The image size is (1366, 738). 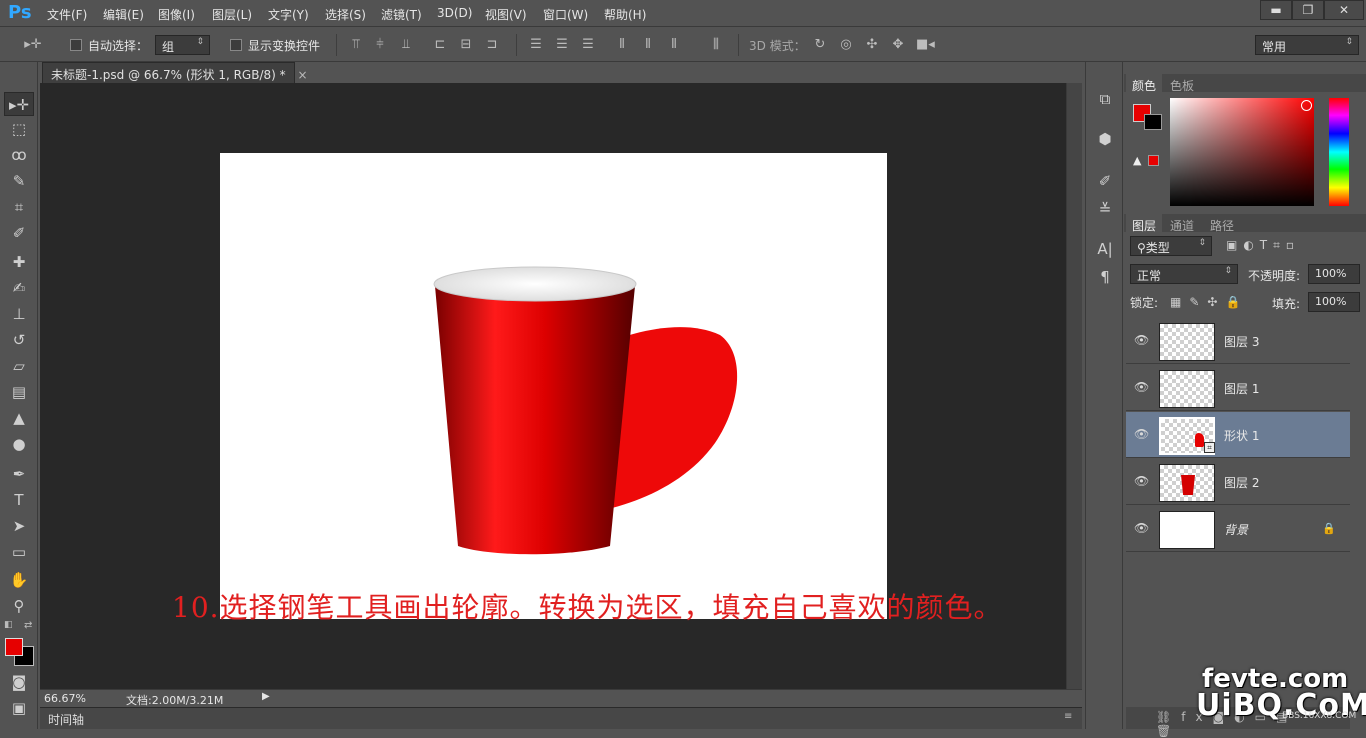 I want to click on default-colors-icon: ◧, so click(x=8, y=625).